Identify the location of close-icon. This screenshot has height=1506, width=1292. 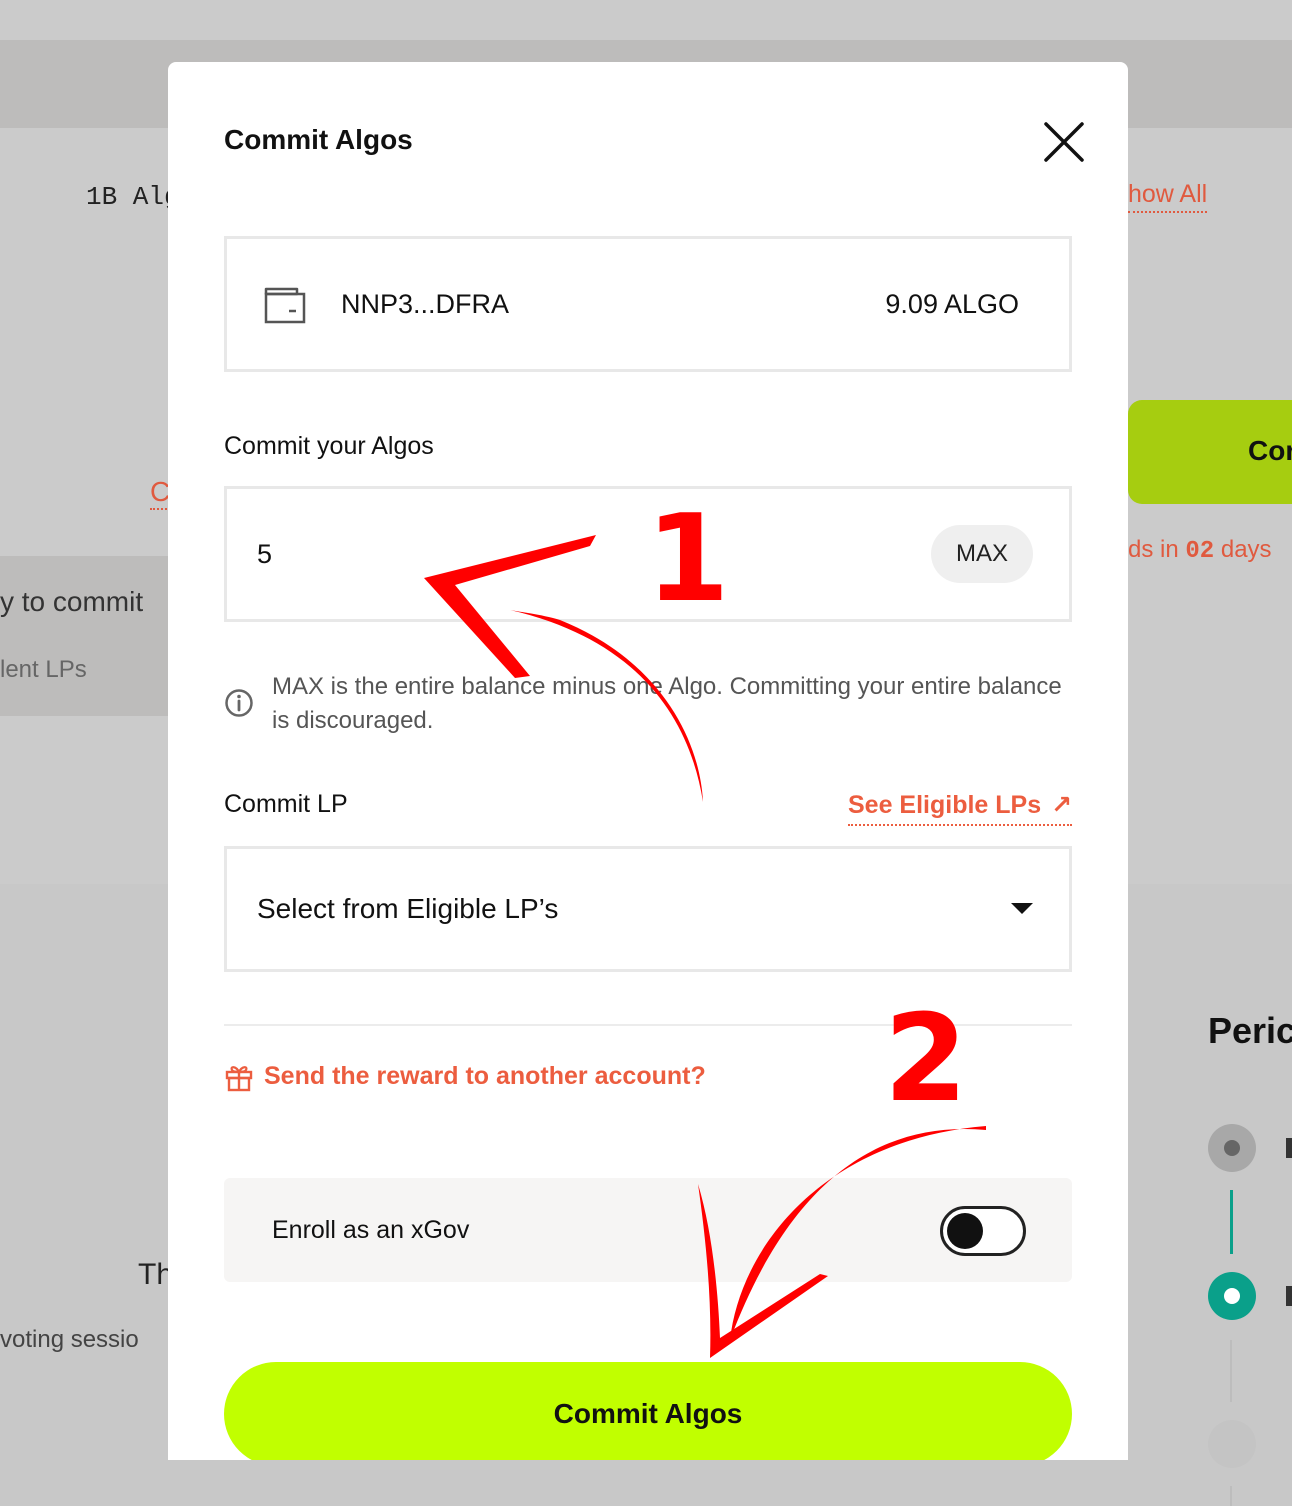
(1064, 142).